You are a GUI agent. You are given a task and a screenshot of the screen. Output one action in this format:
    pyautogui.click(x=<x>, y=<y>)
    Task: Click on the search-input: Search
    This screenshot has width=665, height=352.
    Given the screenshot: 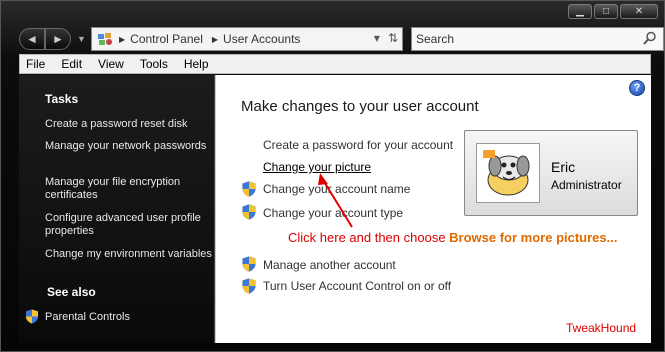 What is the action you would take?
    pyautogui.click(x=435, y=39)
    